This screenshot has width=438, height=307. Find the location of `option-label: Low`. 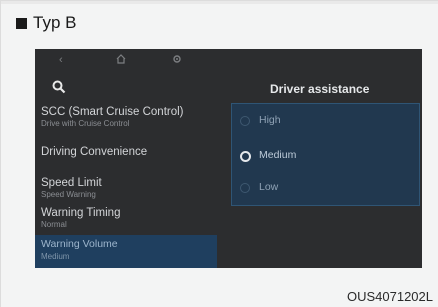

option-label: Low is located at coordinates (269, 187).